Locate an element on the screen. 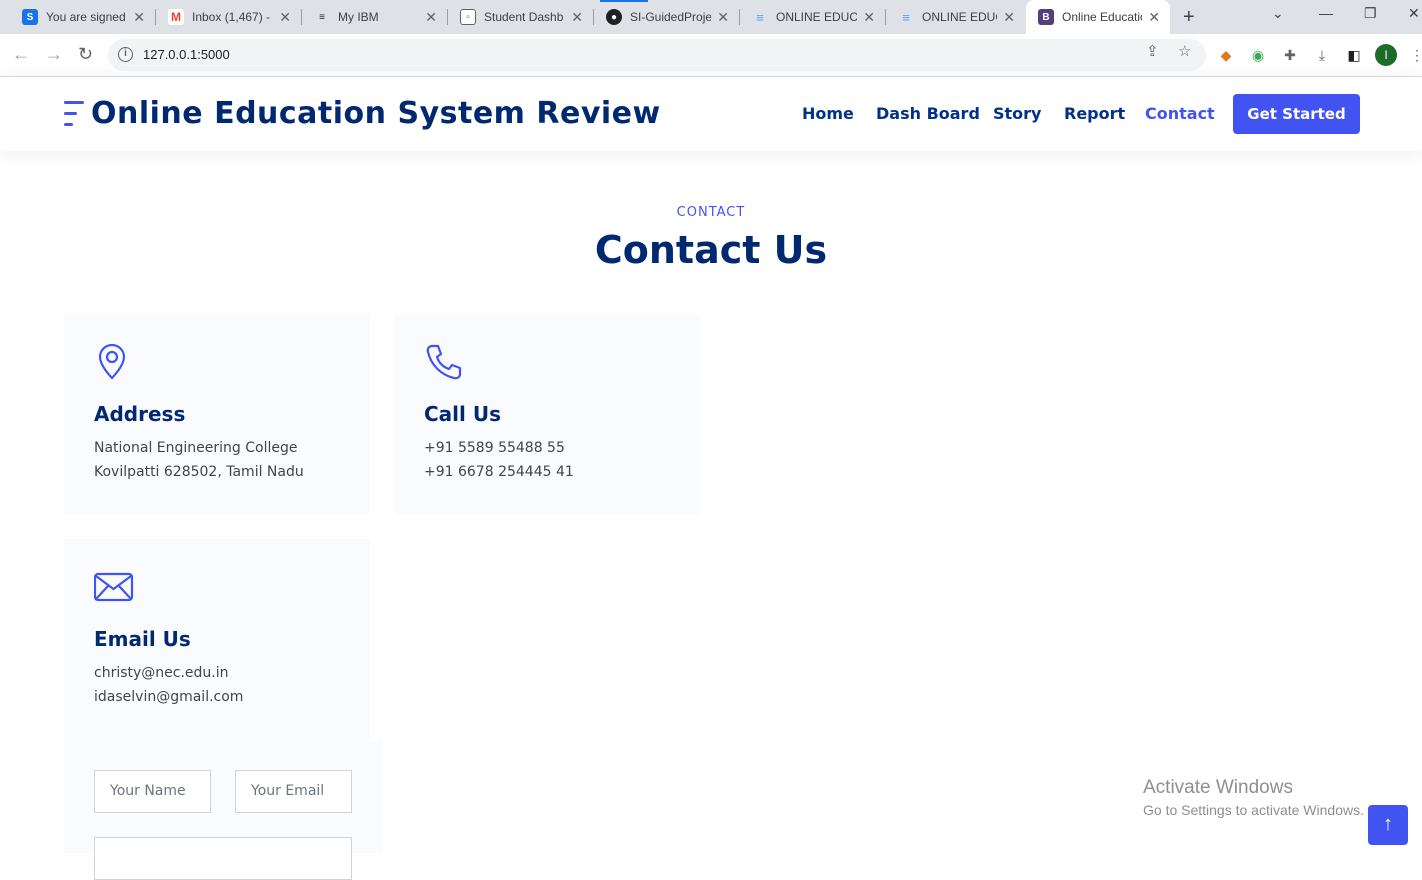 The width and height of the screenshot is (1422, 880). activate-windows-subtitle: Go to Settings to activate Windows. is located at coordinates (1253, 810).